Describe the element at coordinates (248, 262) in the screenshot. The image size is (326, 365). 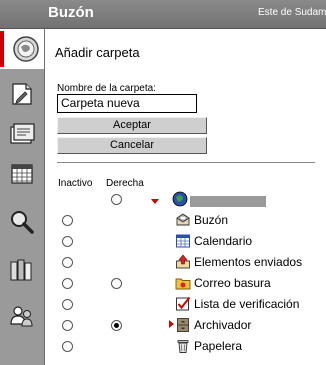
I see `folder-label: Elementos enviados` at that location.